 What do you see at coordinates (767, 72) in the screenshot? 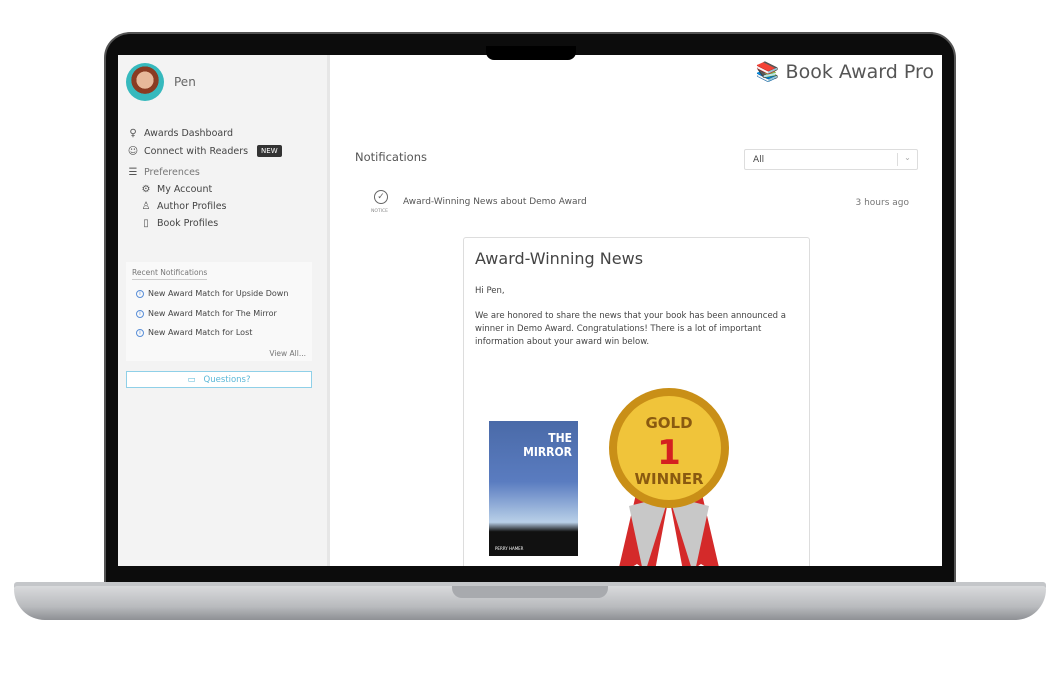
I see `books-icon: 📚` at bounding box center [767, 72].